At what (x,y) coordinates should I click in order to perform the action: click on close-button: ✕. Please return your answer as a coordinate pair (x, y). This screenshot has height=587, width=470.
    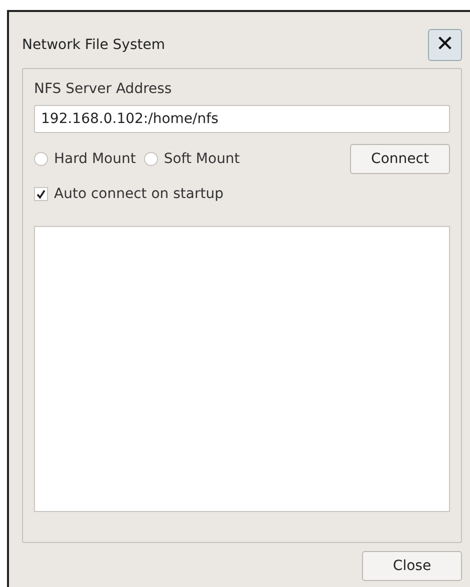
    Looking at the image, I should click on (445, 45).